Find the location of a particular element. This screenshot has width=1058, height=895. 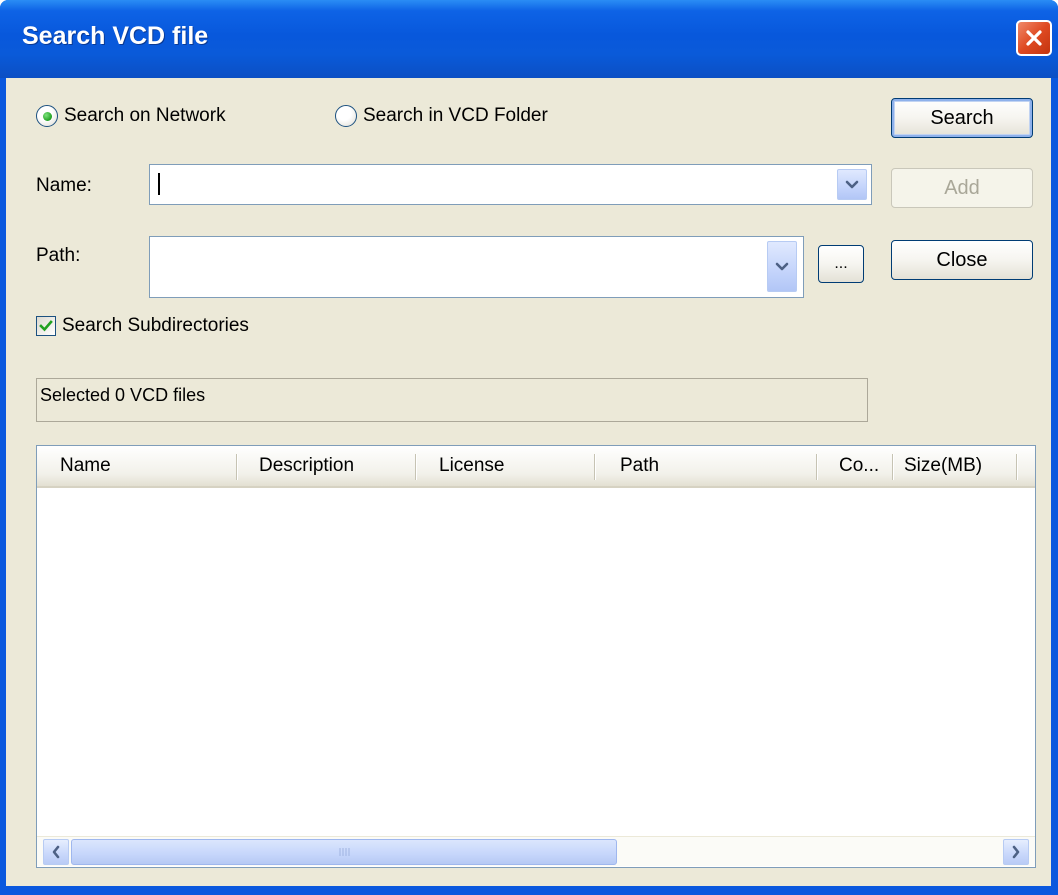

search-on-network-radio: Search on Network is located at coordinates (131, 116).